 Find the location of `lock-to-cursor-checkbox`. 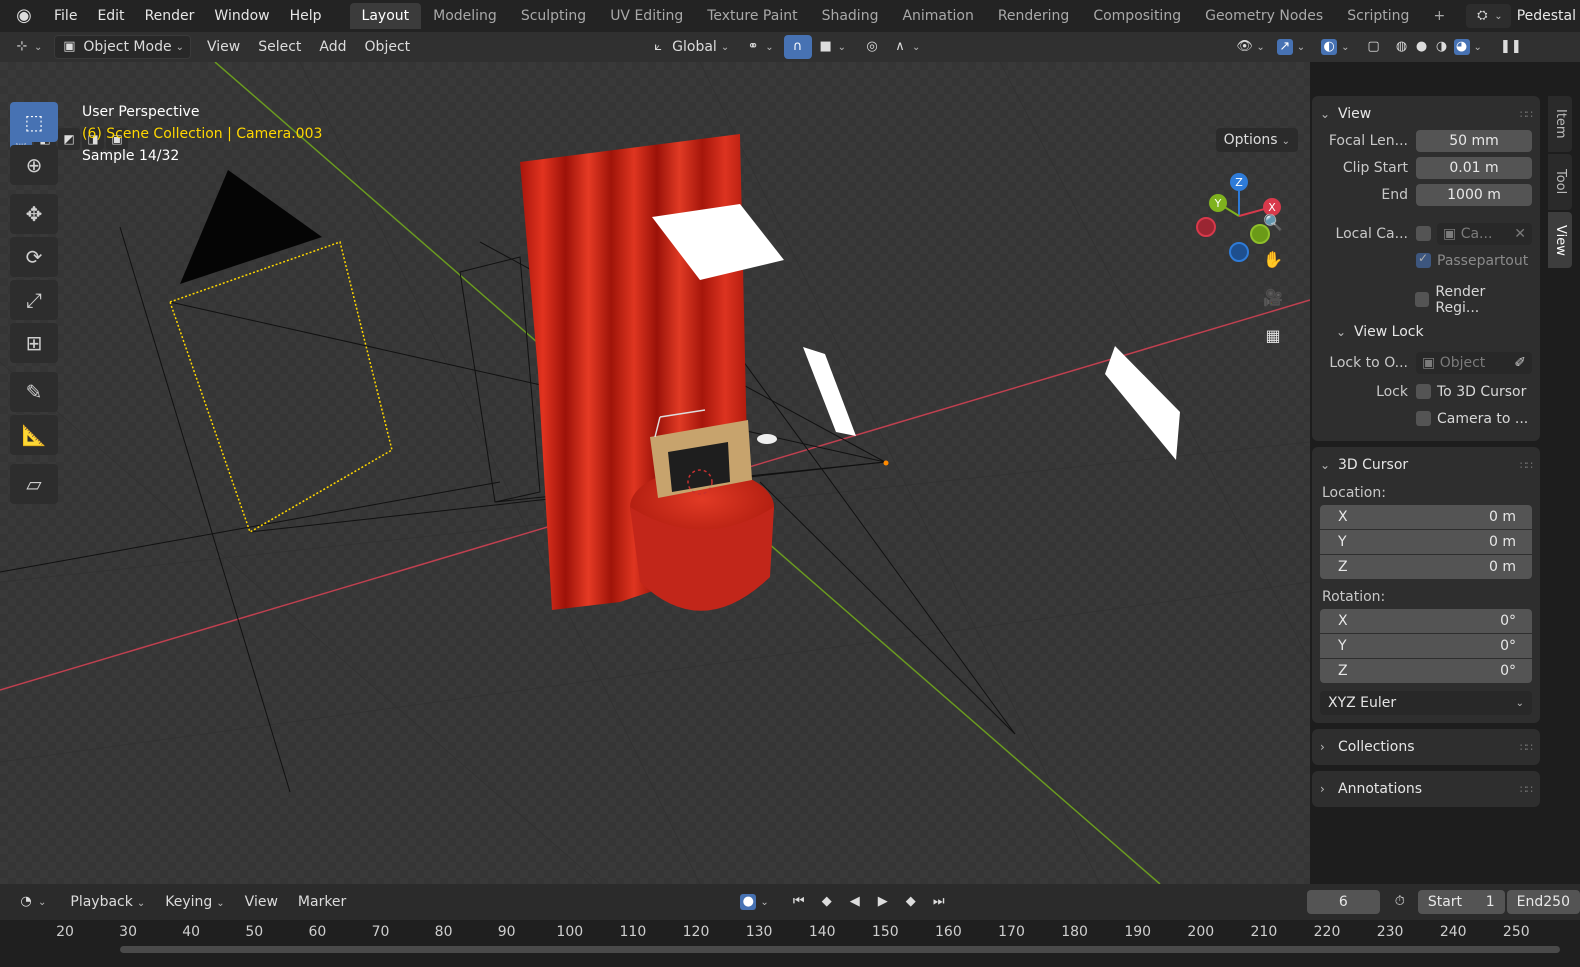

lock-to-cursor-checkbox is located at coordinates (1423, 391).